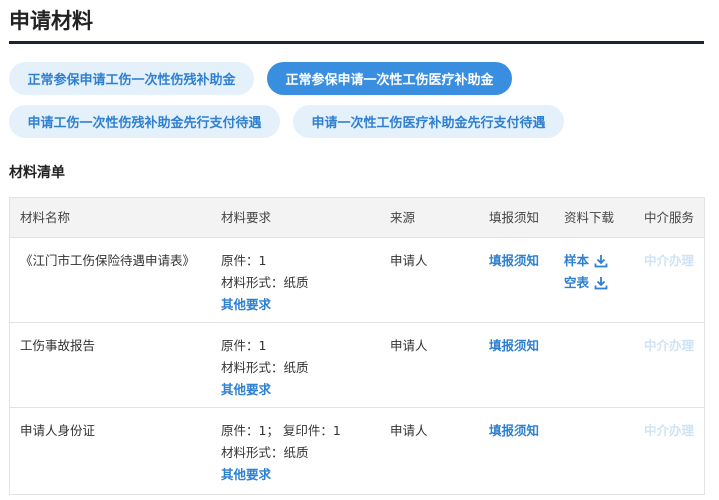  Describe the element at coordinates (389, 78) in the screenshot. I see `tab-normal-medical-subsidy: 正常参保申请一次性工伤医疗补助金` at that location.